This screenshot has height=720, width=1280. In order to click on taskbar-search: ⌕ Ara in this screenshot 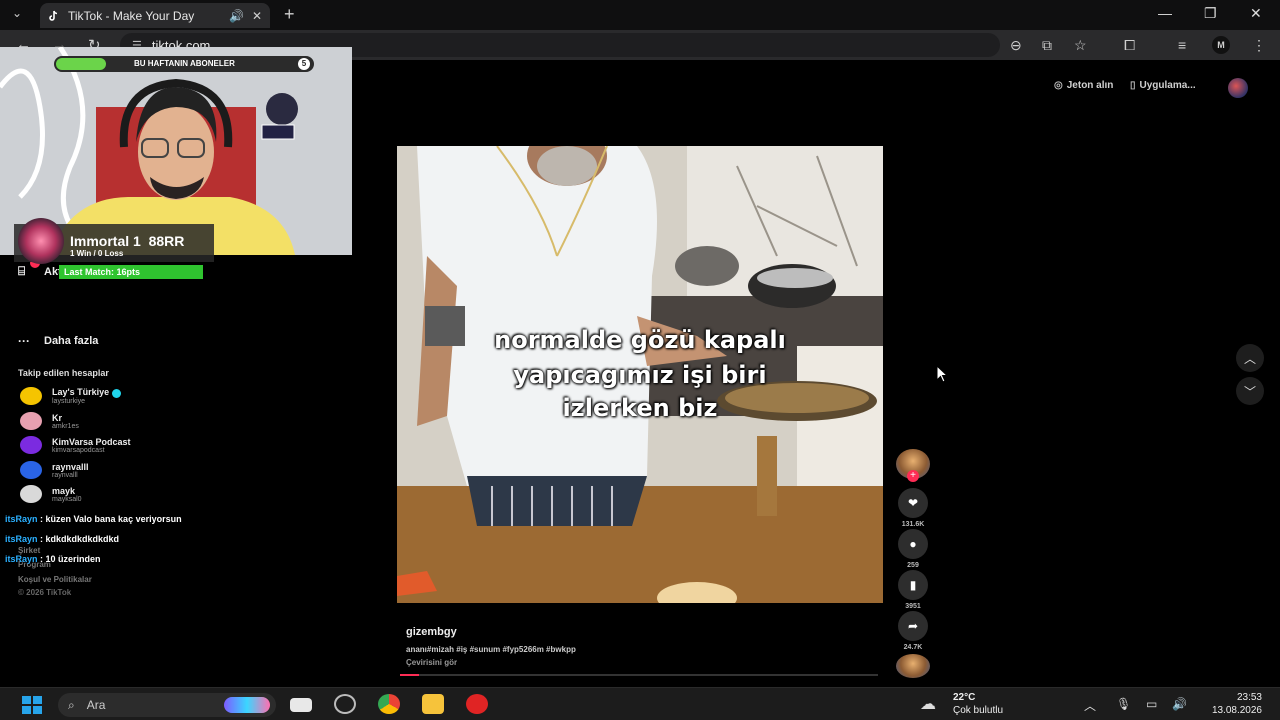, I will do `click(167, 705)`.